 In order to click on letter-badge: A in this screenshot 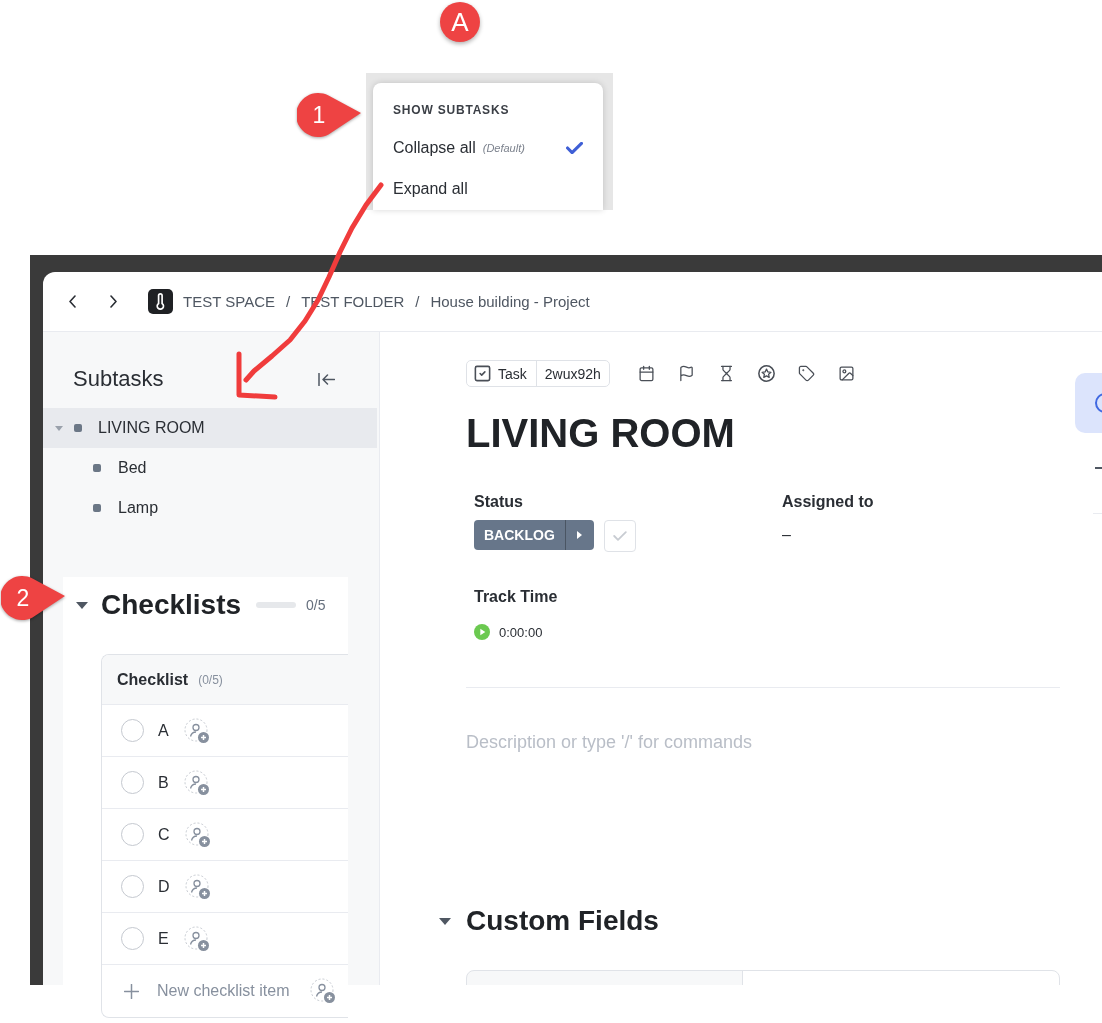, I will do `click(460, 22)`.